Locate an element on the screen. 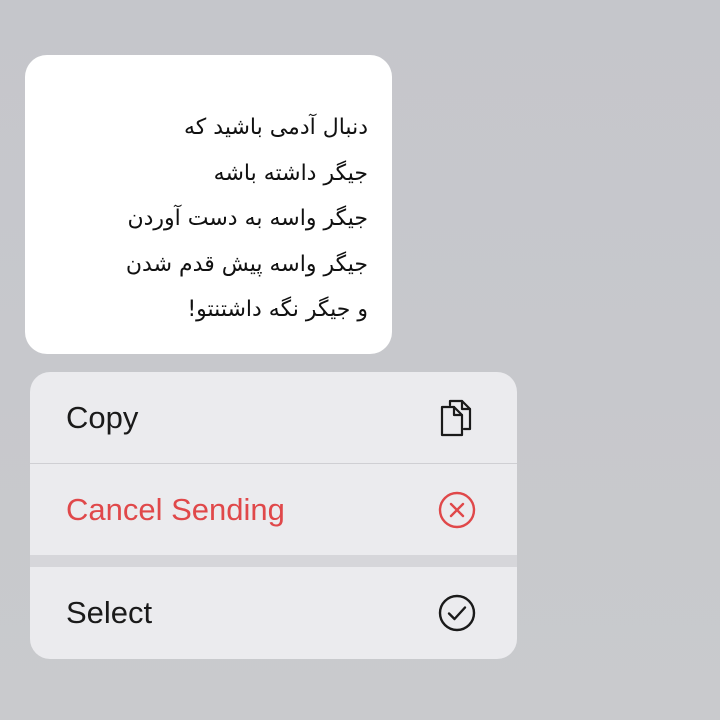 This screenshot has height=720, width=720. x-circle-icon is located at coordinates (457, 510).